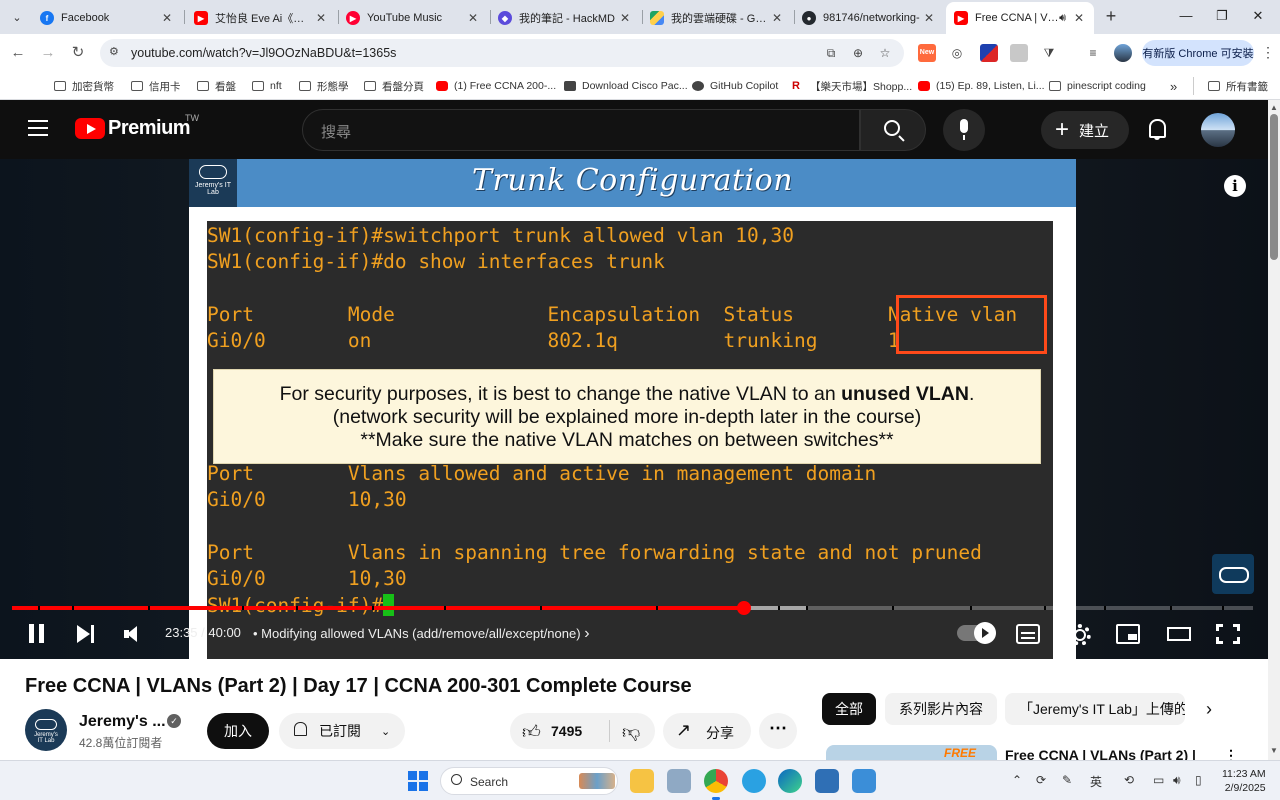  Describe the element at coordinates (529, 781) in the screenshot. I see `taskbar-search: Search` at that location.